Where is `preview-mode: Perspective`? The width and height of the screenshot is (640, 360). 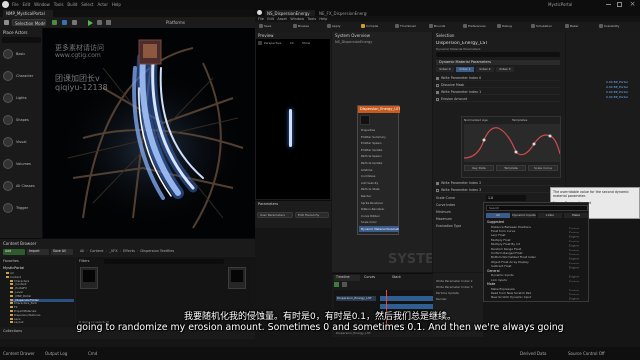 preview-mode: Perspective is located at coordinates (276, 43).